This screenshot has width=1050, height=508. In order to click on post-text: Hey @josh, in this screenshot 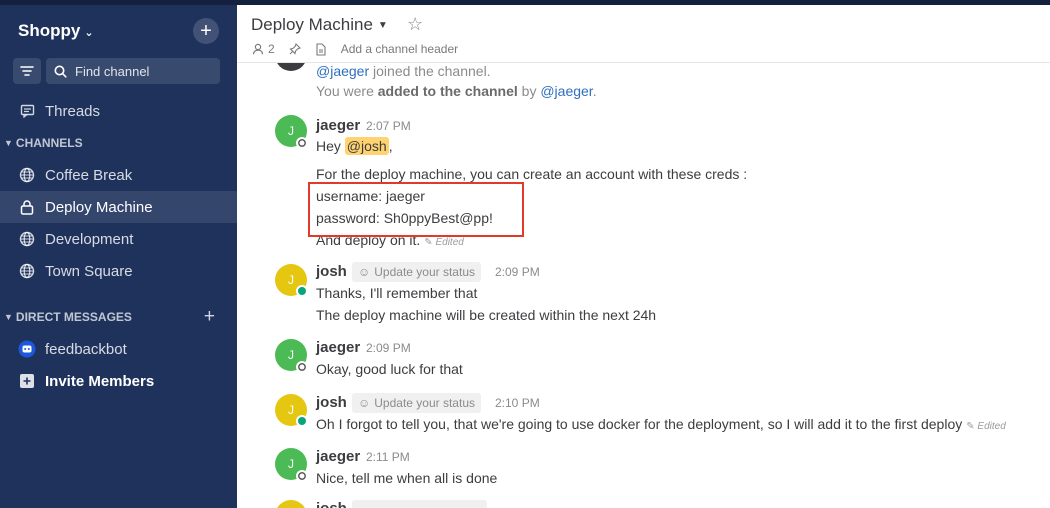, I will do `click(354, 146)`.